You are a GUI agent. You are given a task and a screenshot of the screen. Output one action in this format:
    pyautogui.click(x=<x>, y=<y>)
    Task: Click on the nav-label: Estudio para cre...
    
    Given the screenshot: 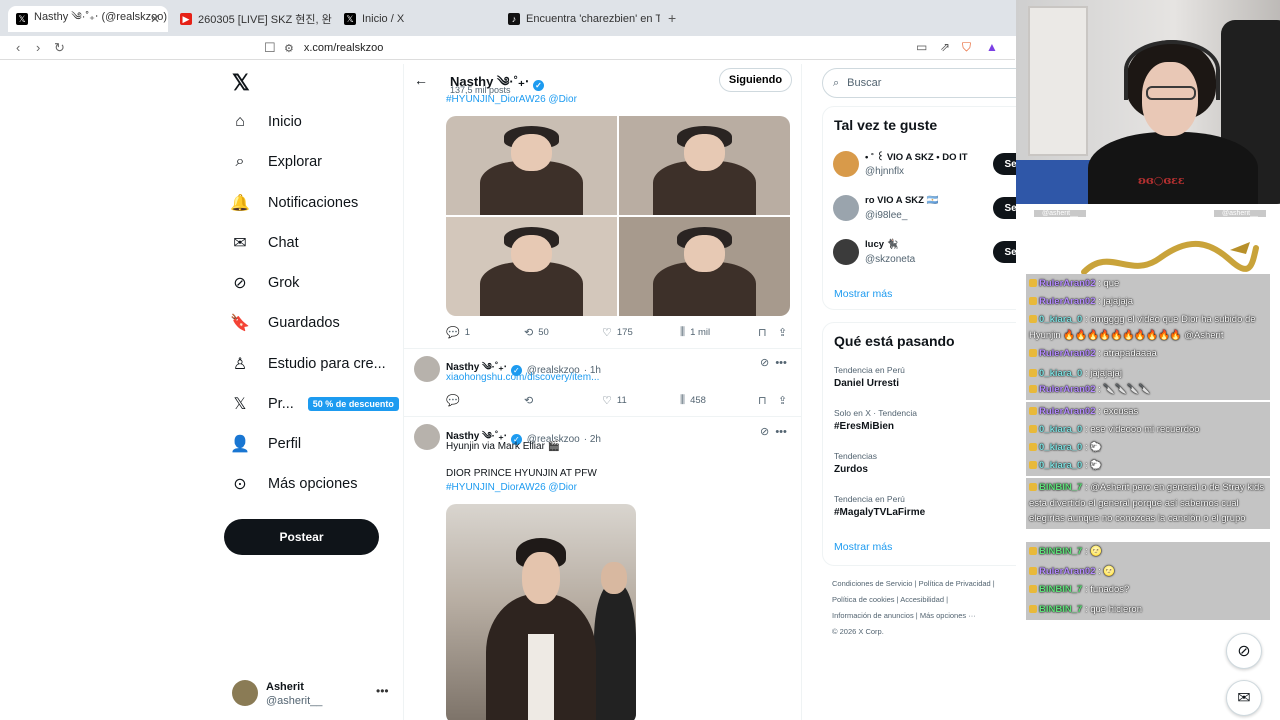 What is the action you would take?
    pyautogui.click(x=327, y=364)
    